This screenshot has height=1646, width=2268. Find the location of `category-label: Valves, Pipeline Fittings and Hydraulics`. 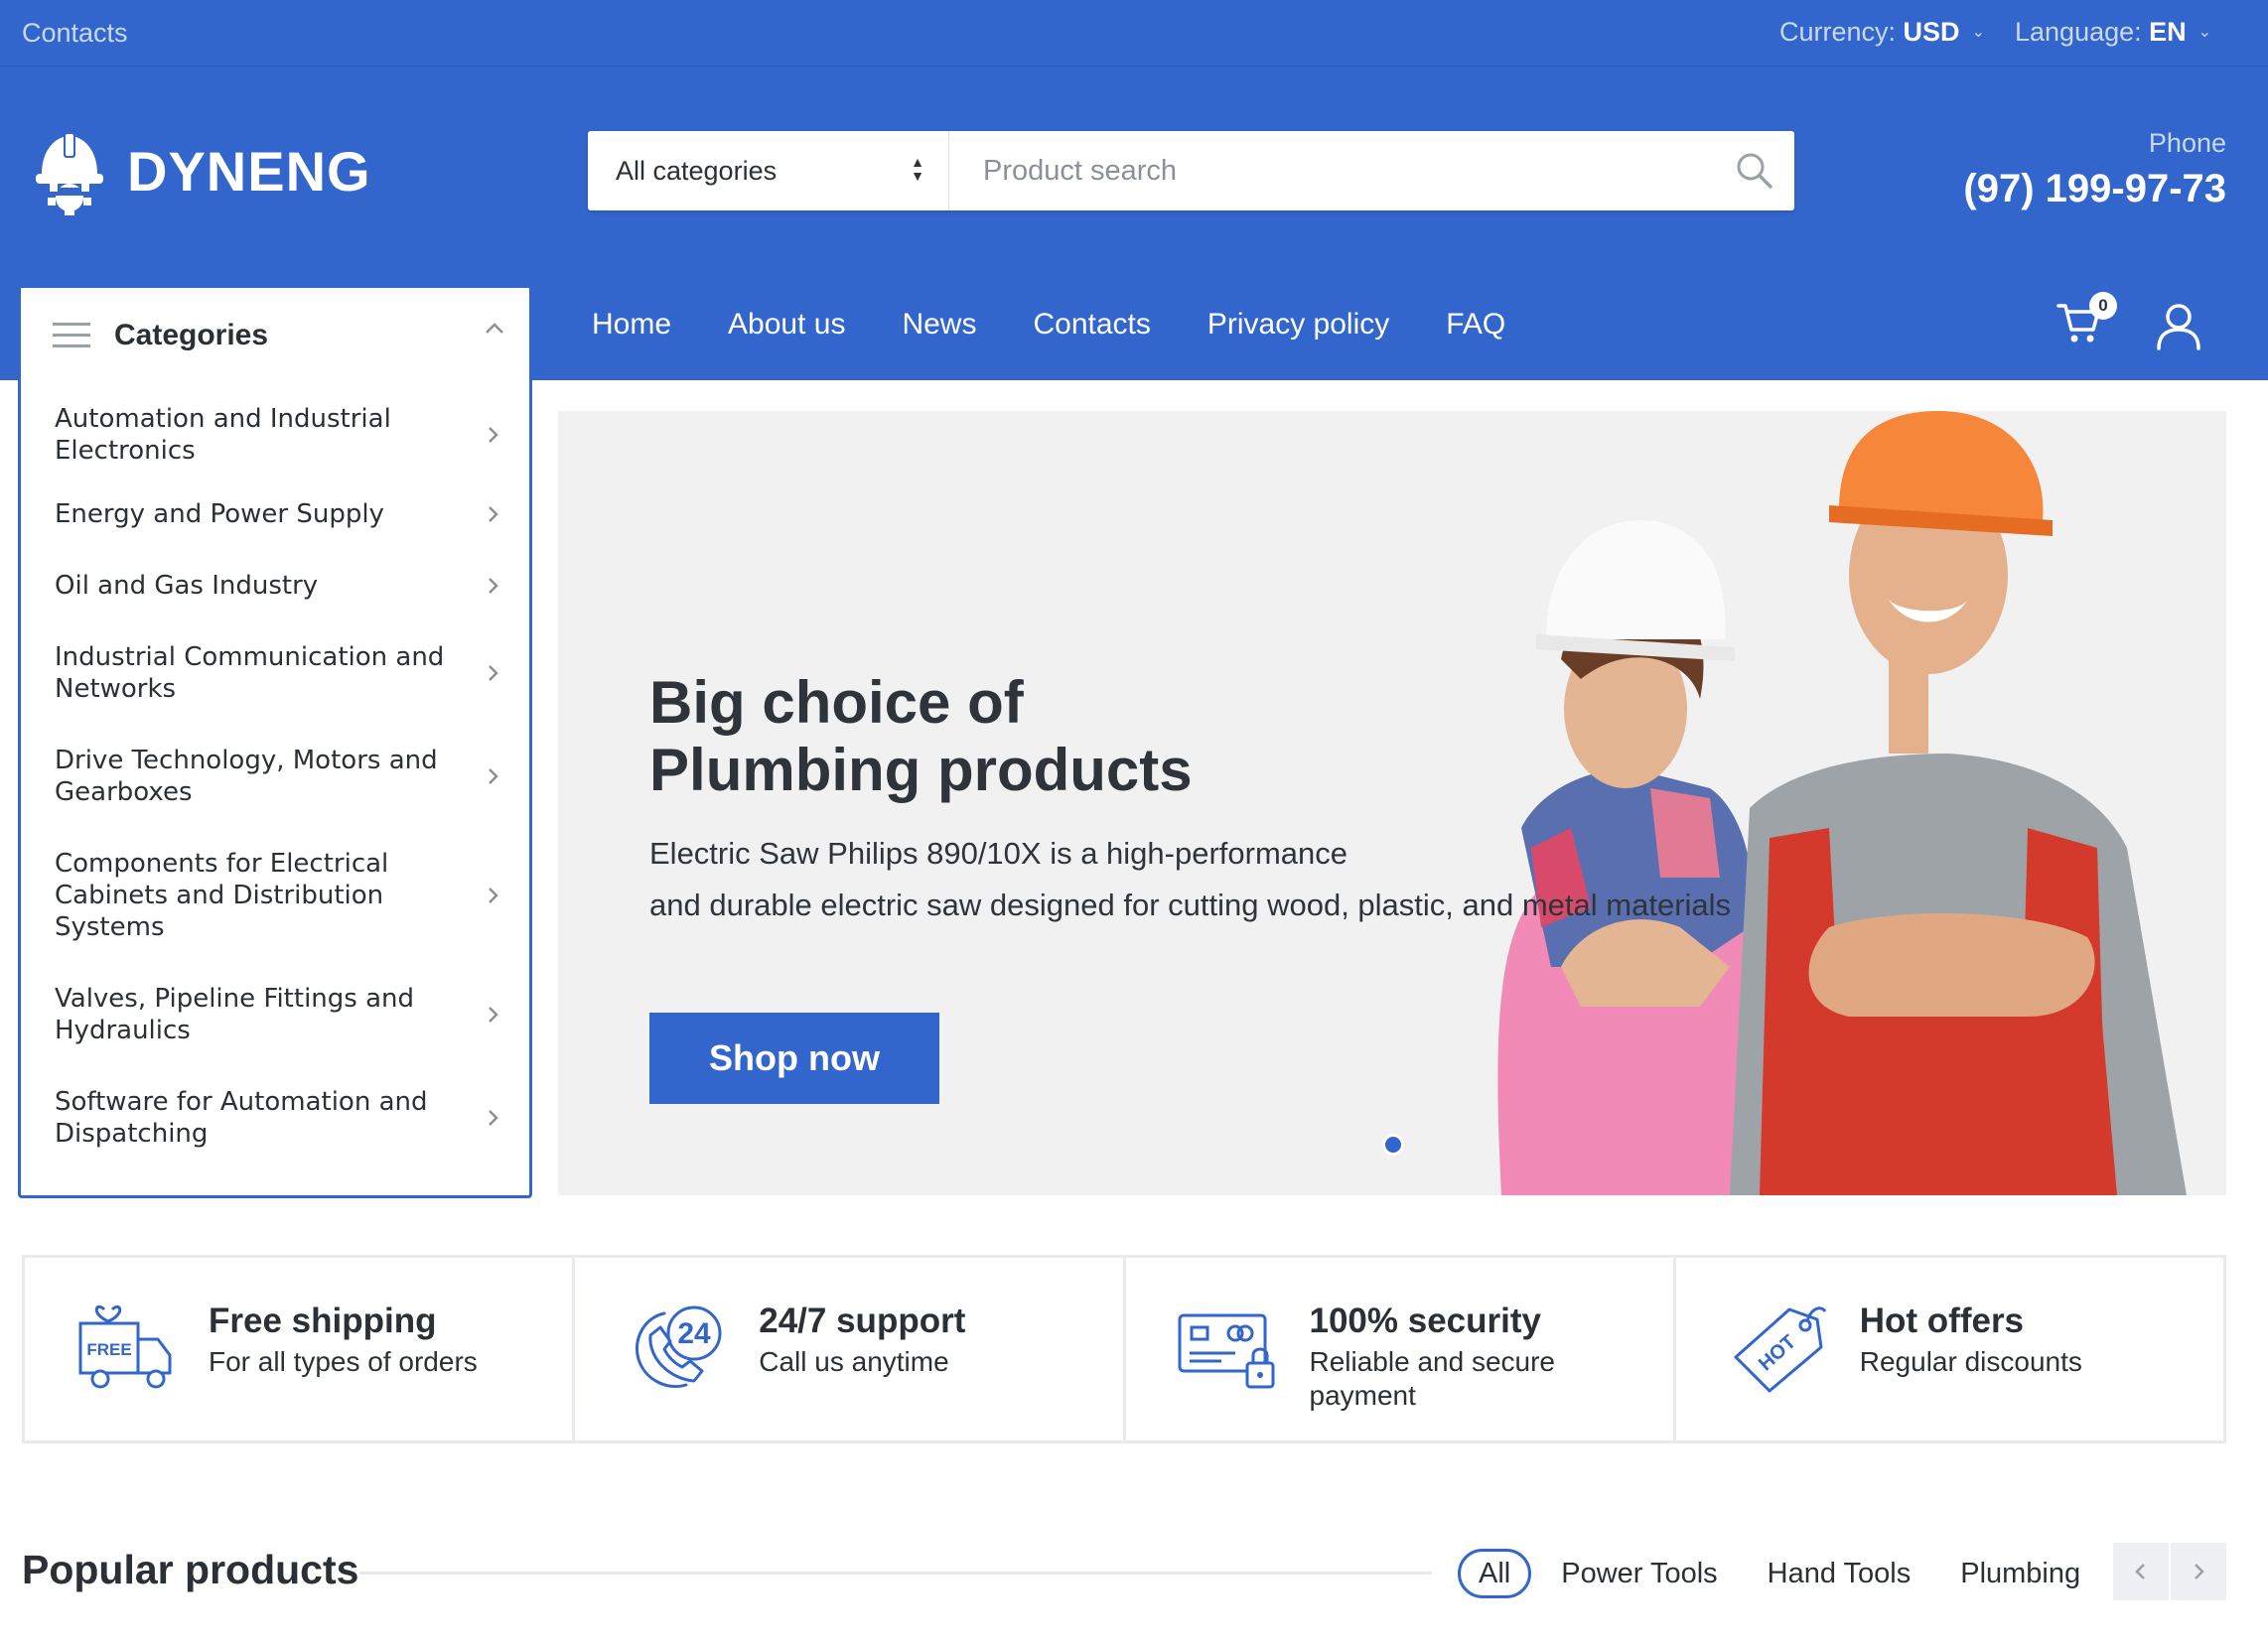

category-label: Valves, Pipeline Fittings and Hydraulics is located at coordinates (235, 1014).